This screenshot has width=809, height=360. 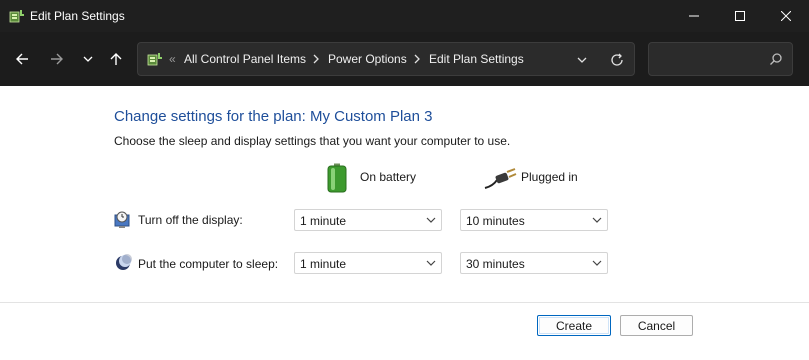 I want to click on up-button, so click(x=116, y=59).